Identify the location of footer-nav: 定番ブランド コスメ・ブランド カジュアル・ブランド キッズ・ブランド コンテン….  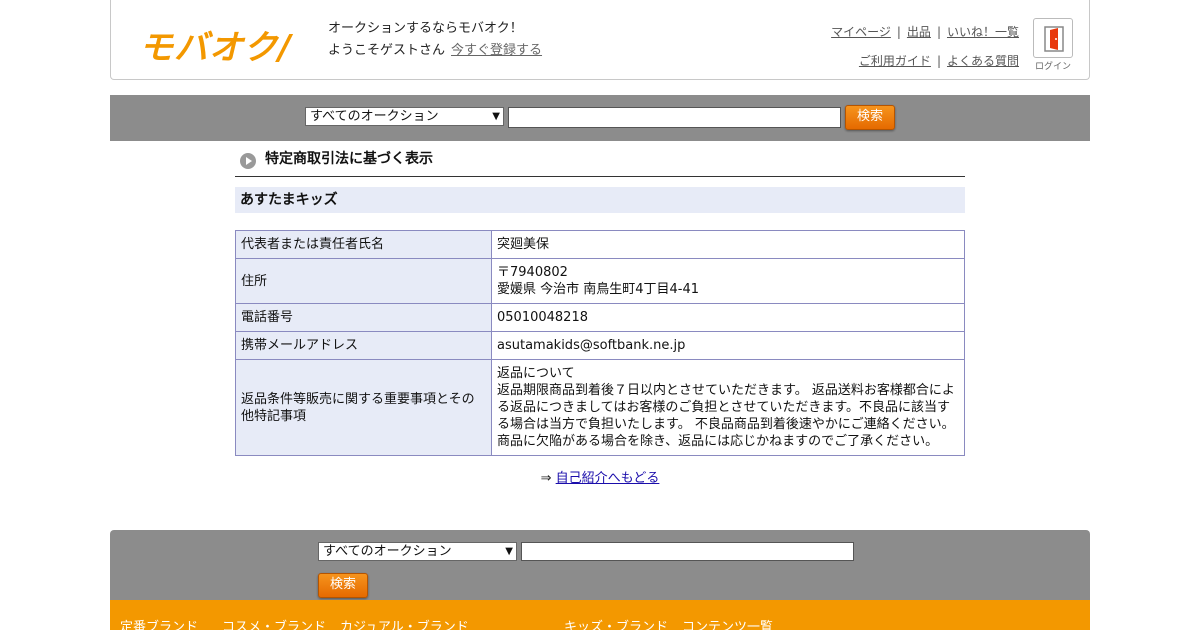
(600, 615).